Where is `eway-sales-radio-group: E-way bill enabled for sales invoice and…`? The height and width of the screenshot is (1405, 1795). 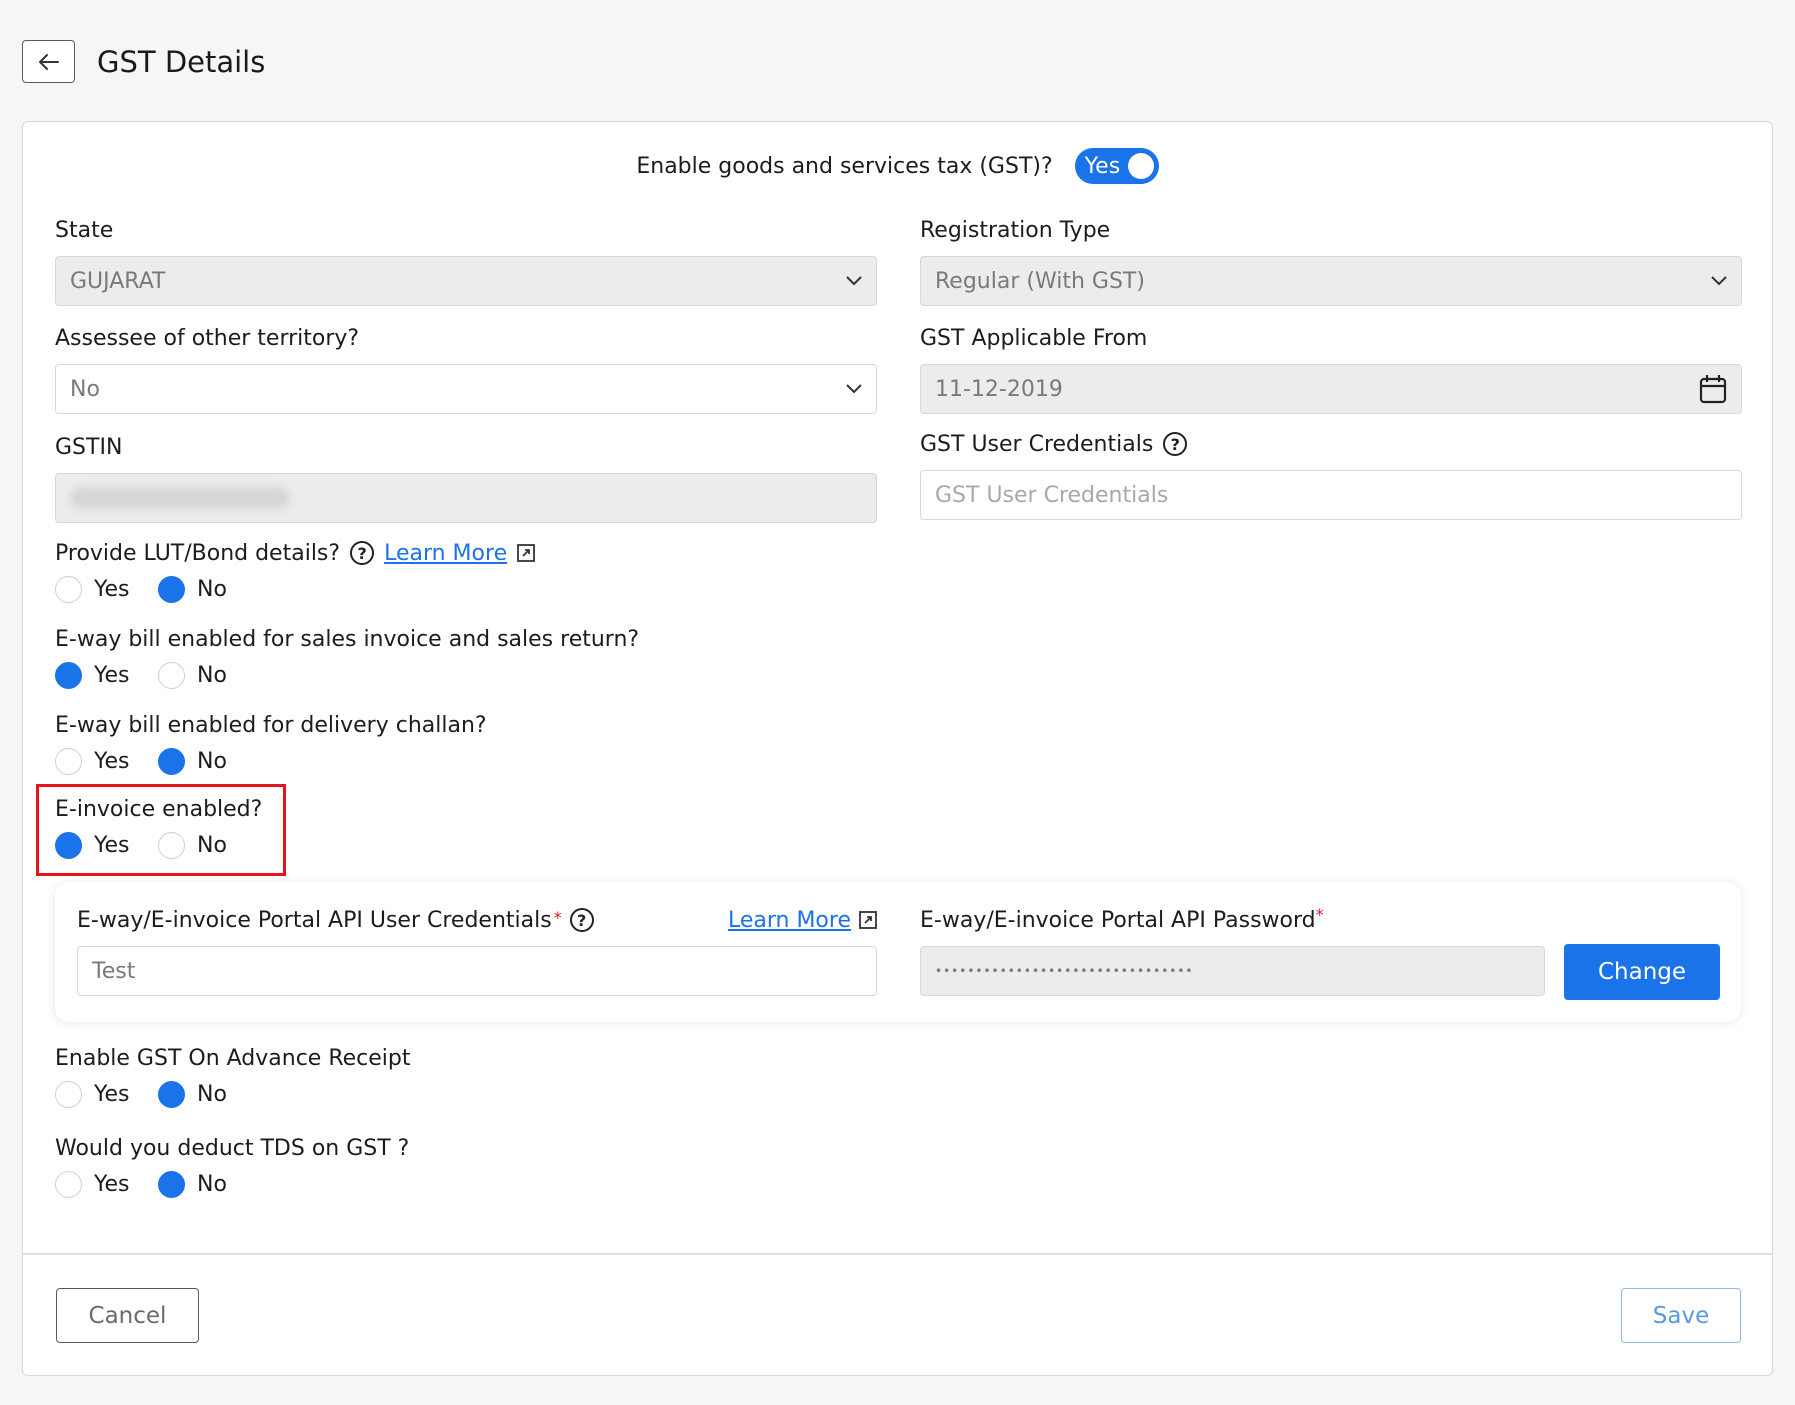 eway-sales-radio-group: E-way bill enabled for sales invoice and… is located at coordinates (347, 657).